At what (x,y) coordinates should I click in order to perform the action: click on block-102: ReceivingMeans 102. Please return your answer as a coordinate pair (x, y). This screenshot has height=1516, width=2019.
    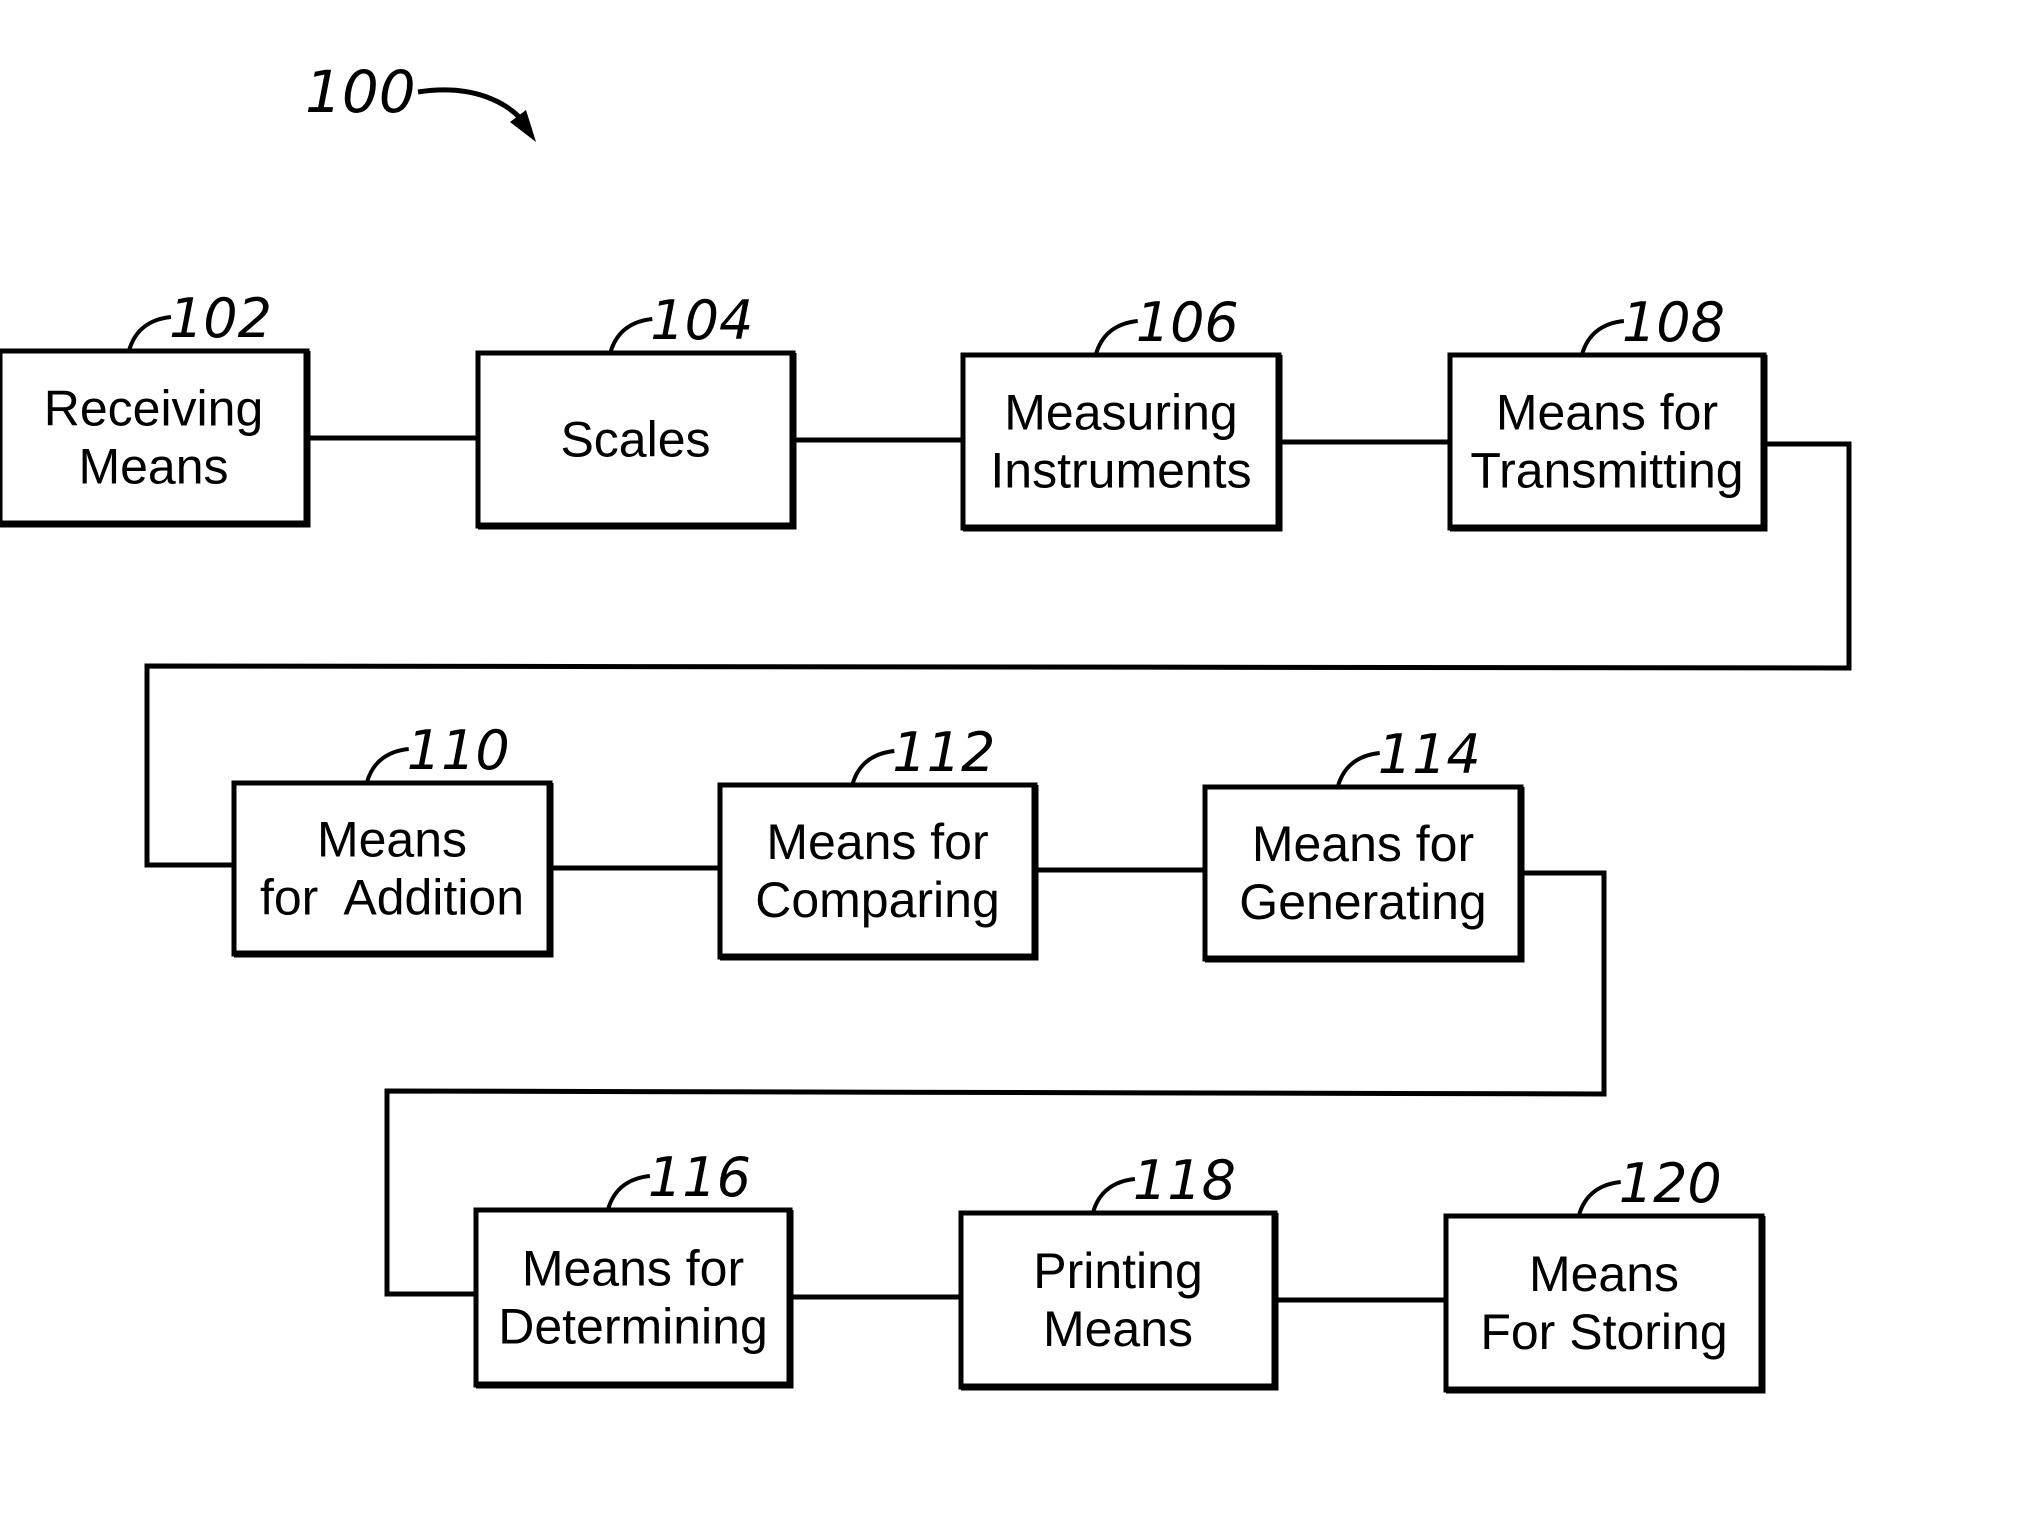
    Looking at the image, I should click on (155, 407).